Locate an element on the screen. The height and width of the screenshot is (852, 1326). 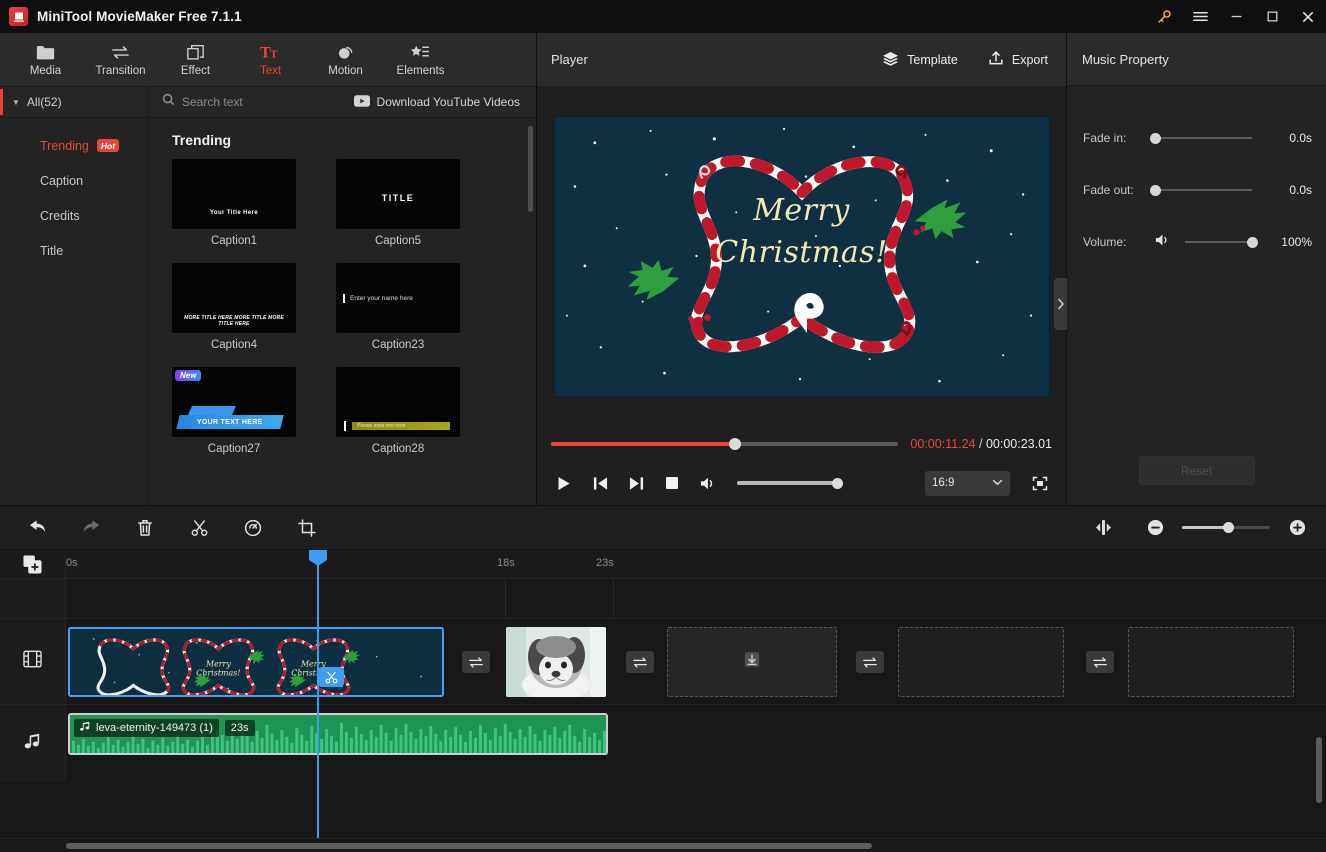
title-bar: MiniTool MovieMaker Free 7.1.1 is located at coordinates (663, 16).